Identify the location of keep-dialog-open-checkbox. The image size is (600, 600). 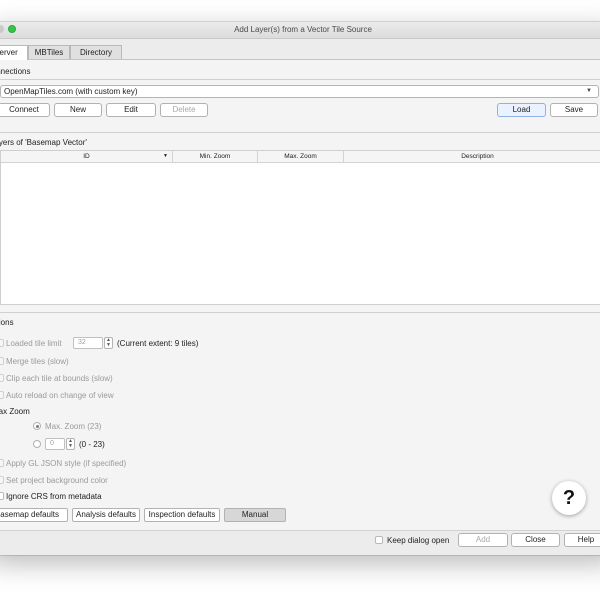
(379, 540).